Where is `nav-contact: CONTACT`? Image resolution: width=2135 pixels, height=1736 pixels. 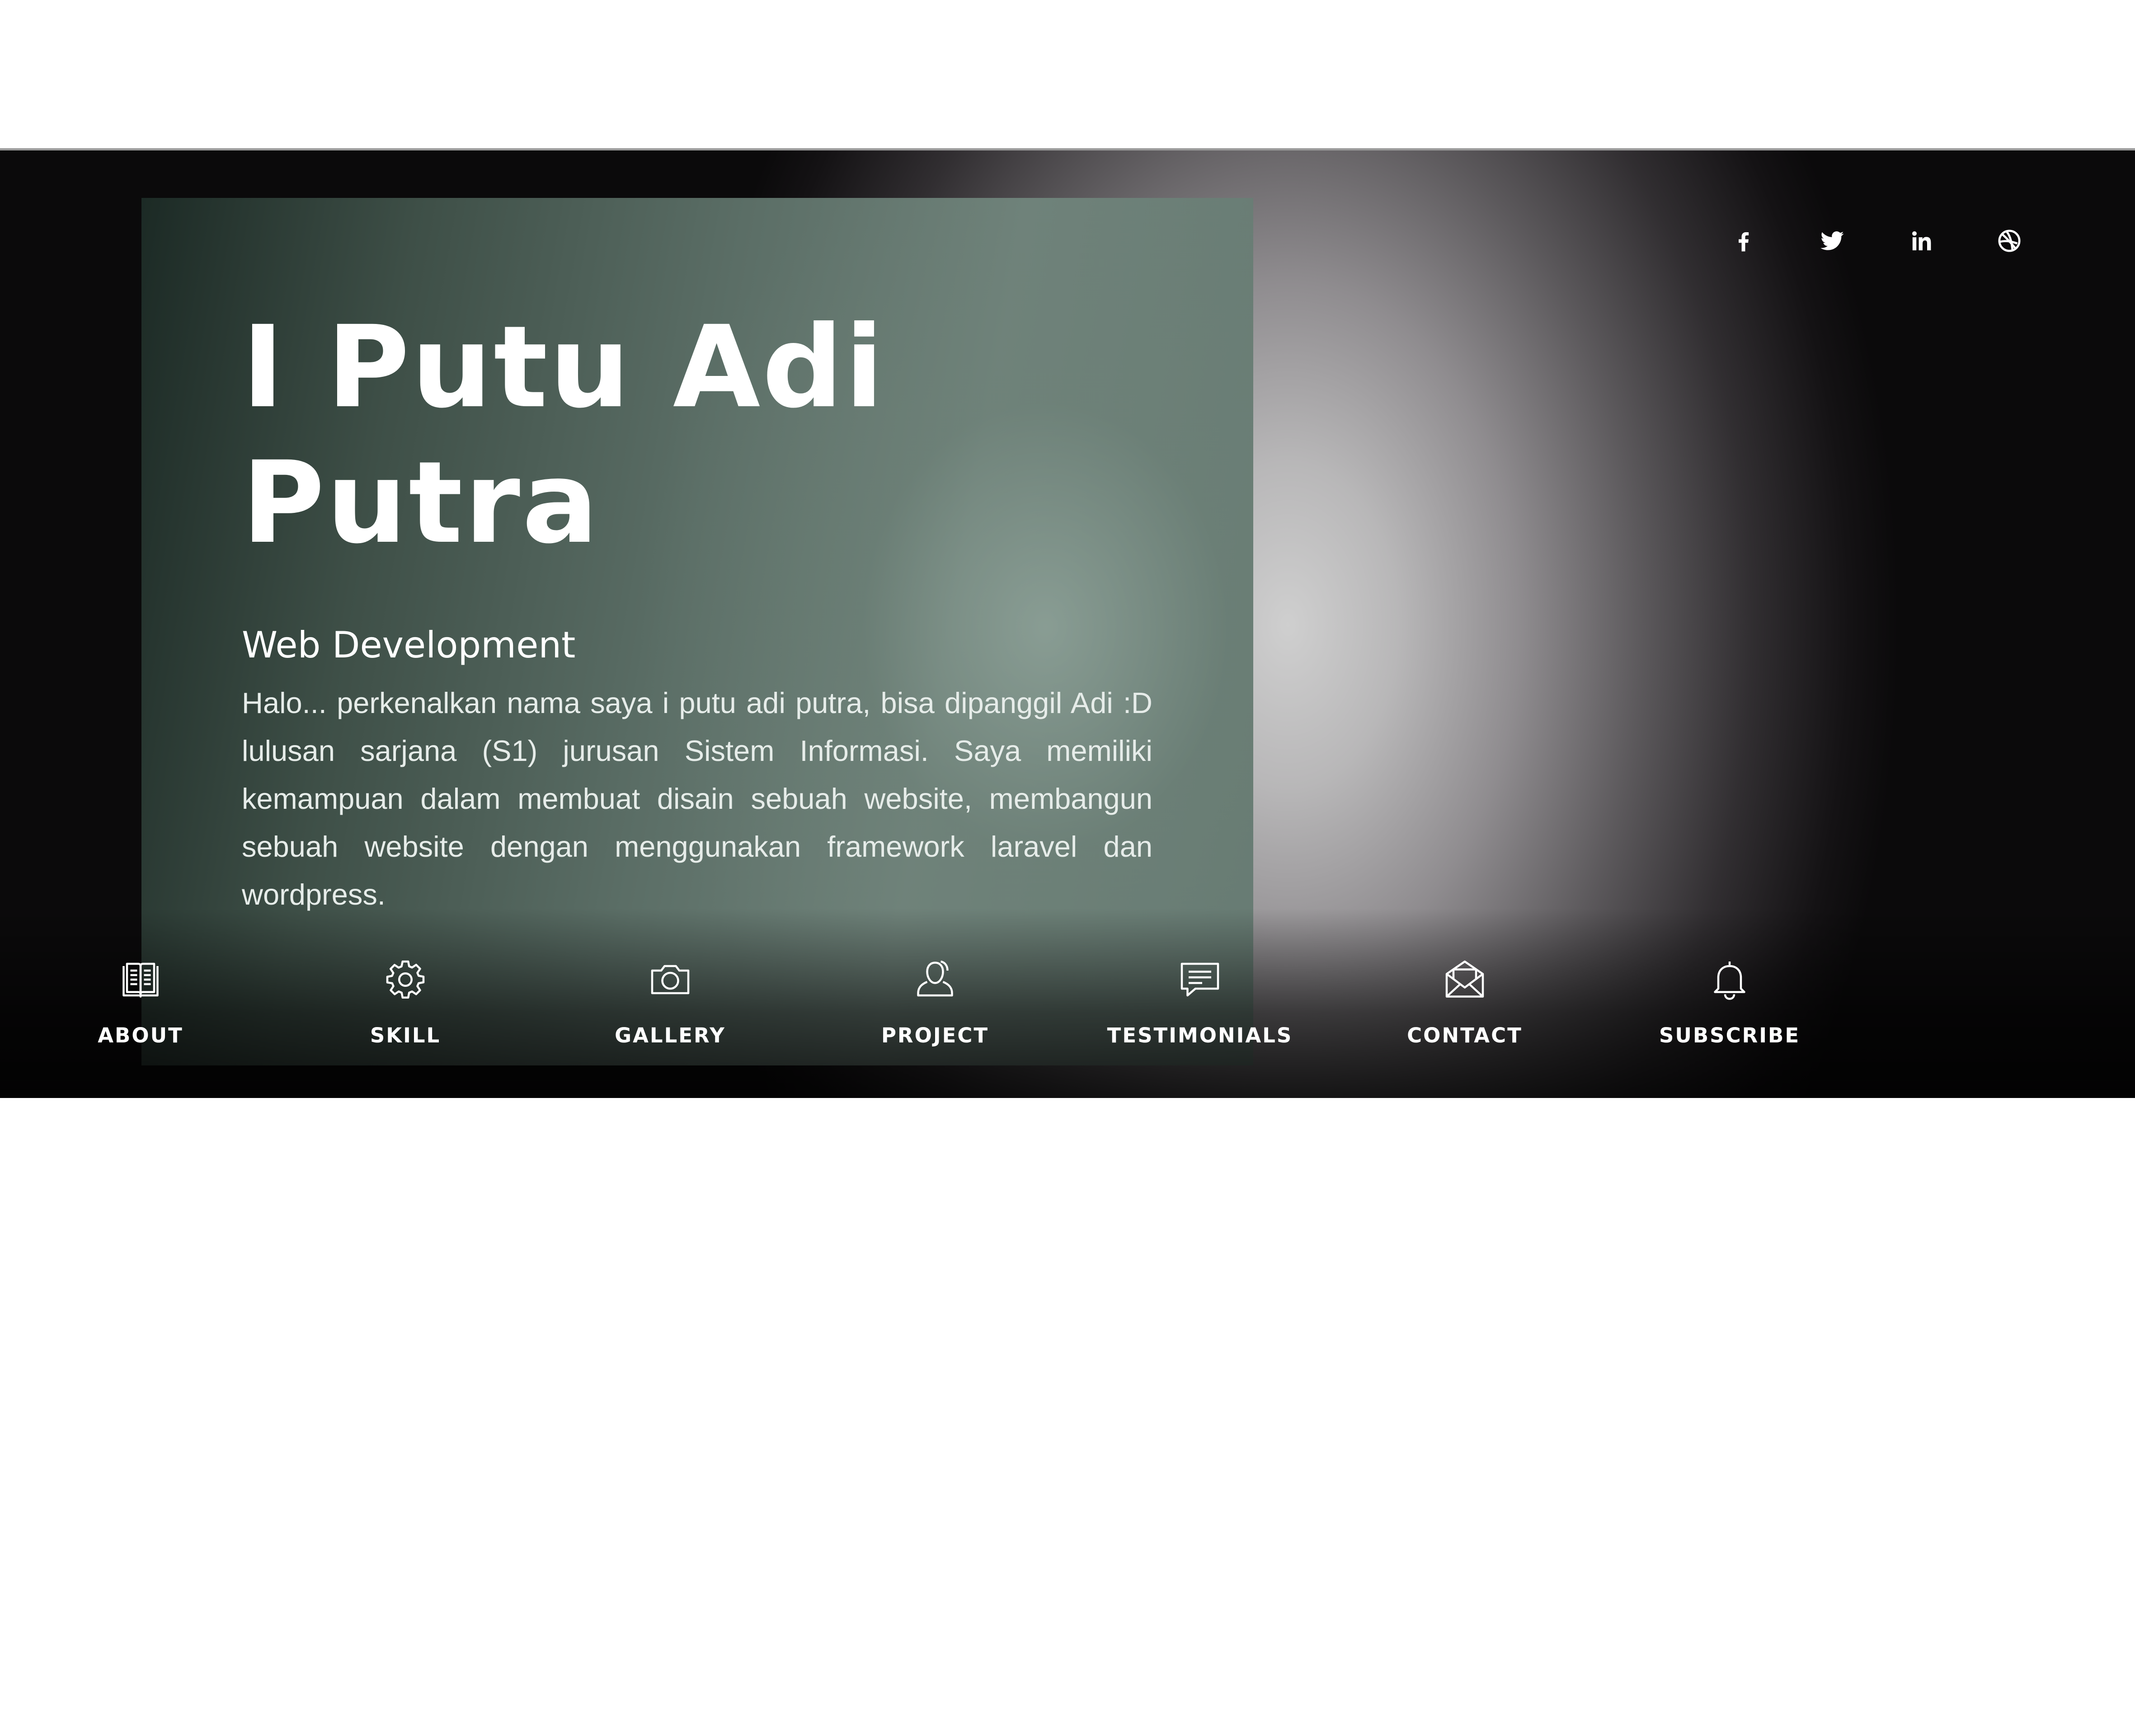 nav-contact: CONTACT is located at coordinates (1465, 1001).